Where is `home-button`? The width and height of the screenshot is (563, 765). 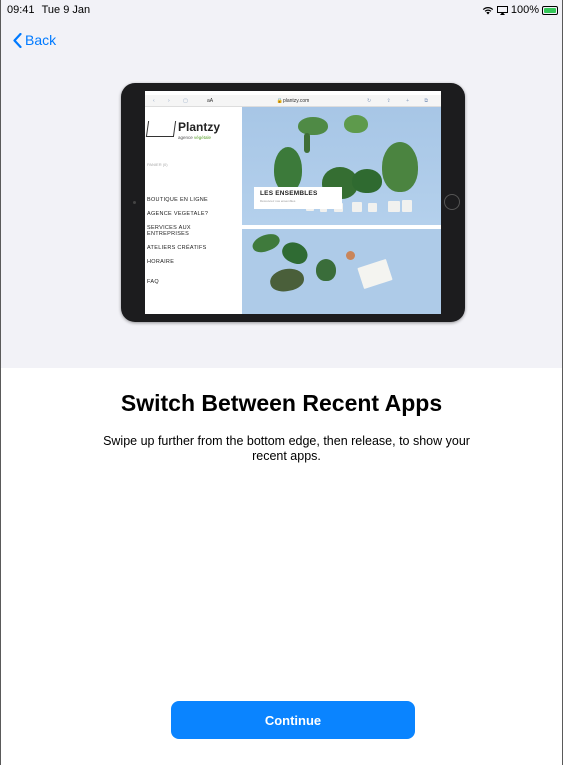
home-button is located at coordinates (452, 202).